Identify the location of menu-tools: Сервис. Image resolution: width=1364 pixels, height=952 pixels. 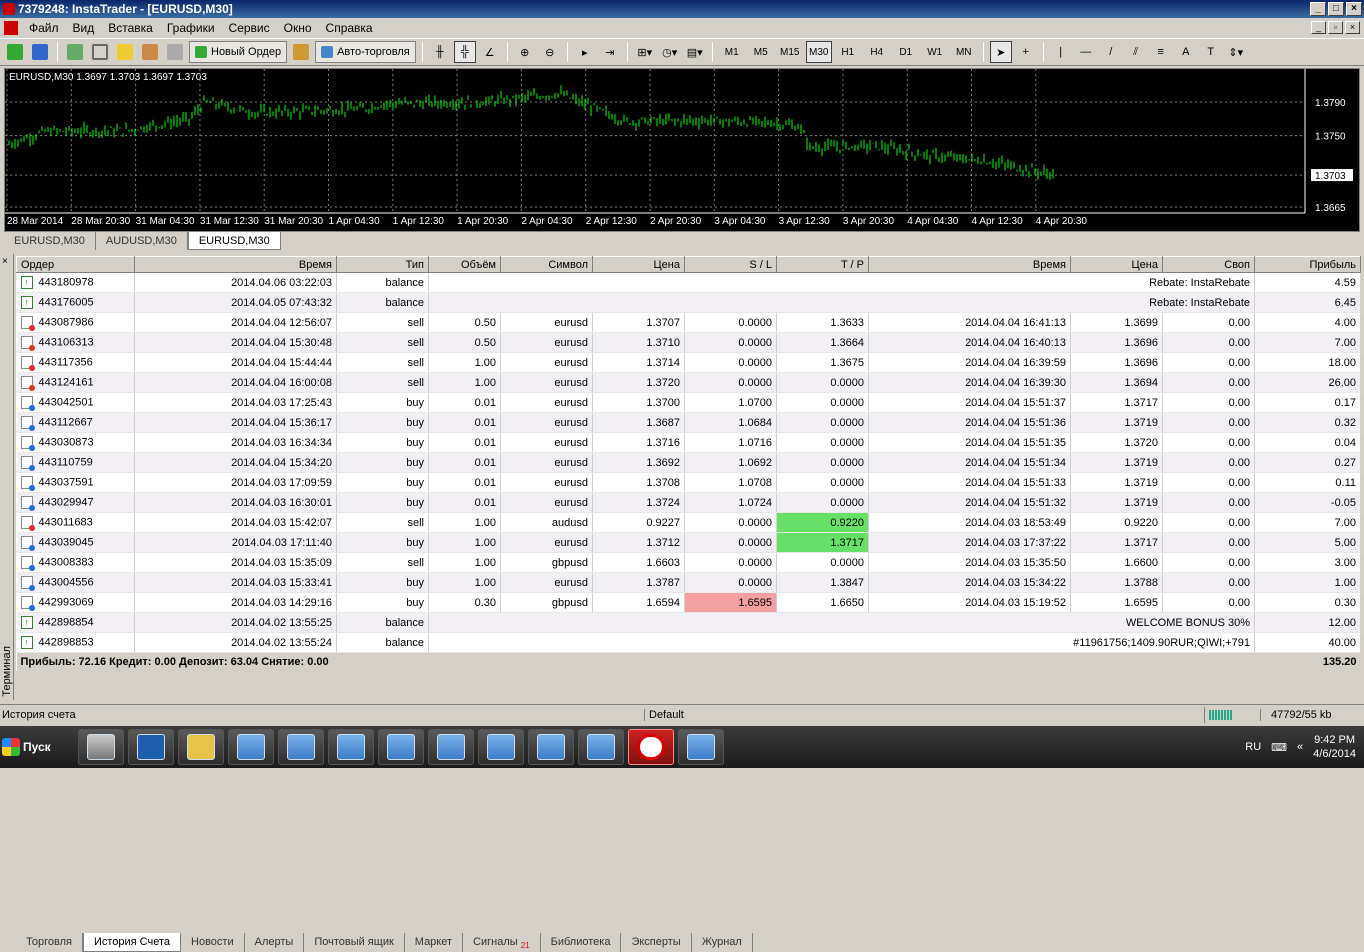
(249, 28).